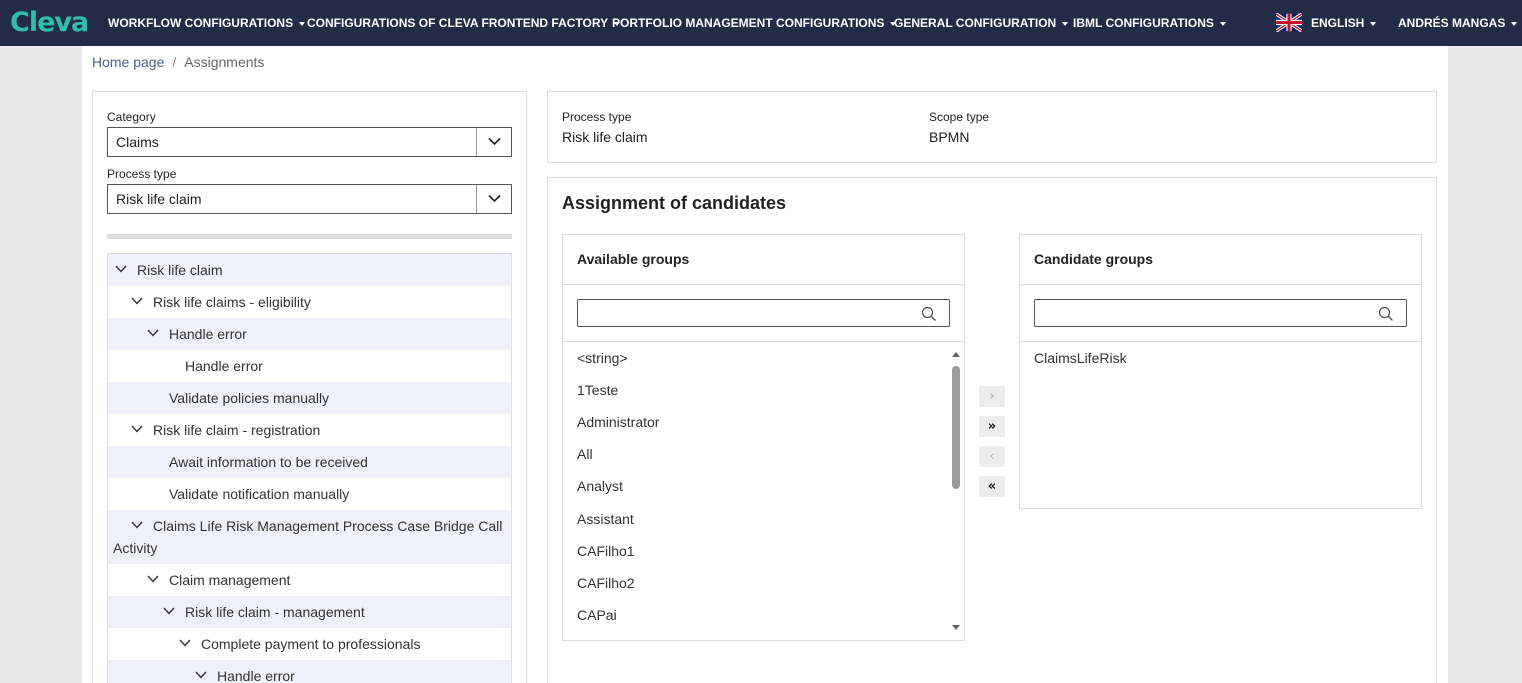 The image size is (1522, 683). I want to click on tree-node: Risk life claim - management, so click(309, 612).